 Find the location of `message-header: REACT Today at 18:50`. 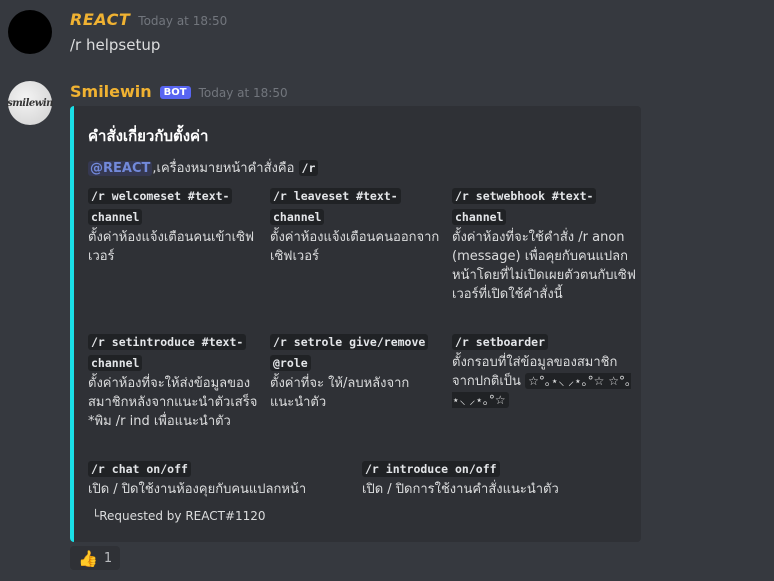

message-header: REACT Today at 18:50 is located at coordinates (148, 19).